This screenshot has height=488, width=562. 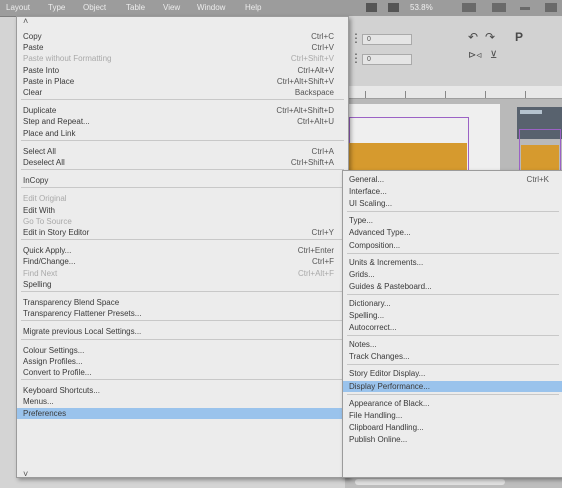 I want to click on menu-layout: Layout, so click(x=18, y=7).